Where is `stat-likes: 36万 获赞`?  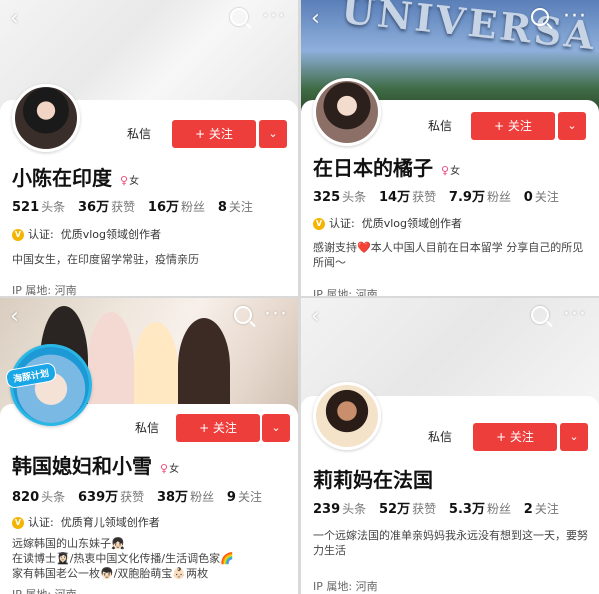 stat-likes: 36万 获赞 is located at coordinates (106, 207).